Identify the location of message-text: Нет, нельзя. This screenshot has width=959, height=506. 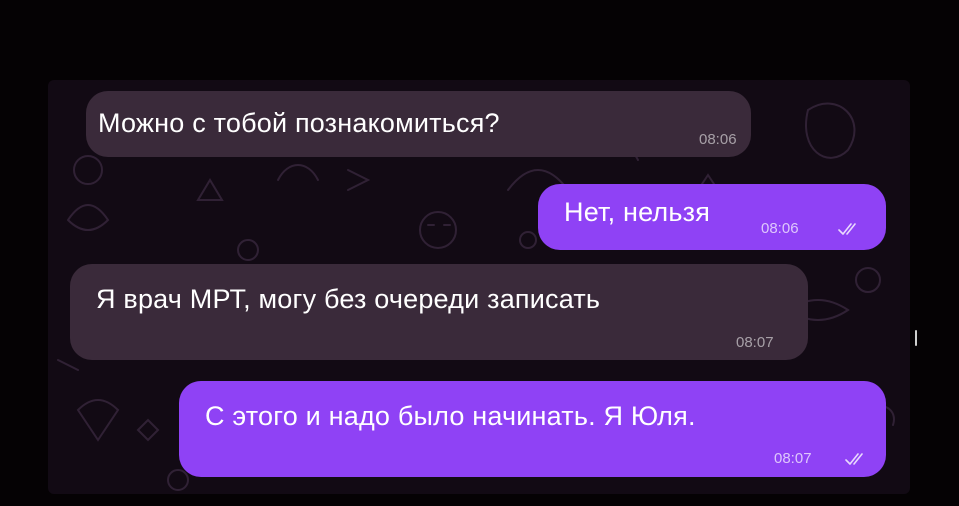
(637, 212).